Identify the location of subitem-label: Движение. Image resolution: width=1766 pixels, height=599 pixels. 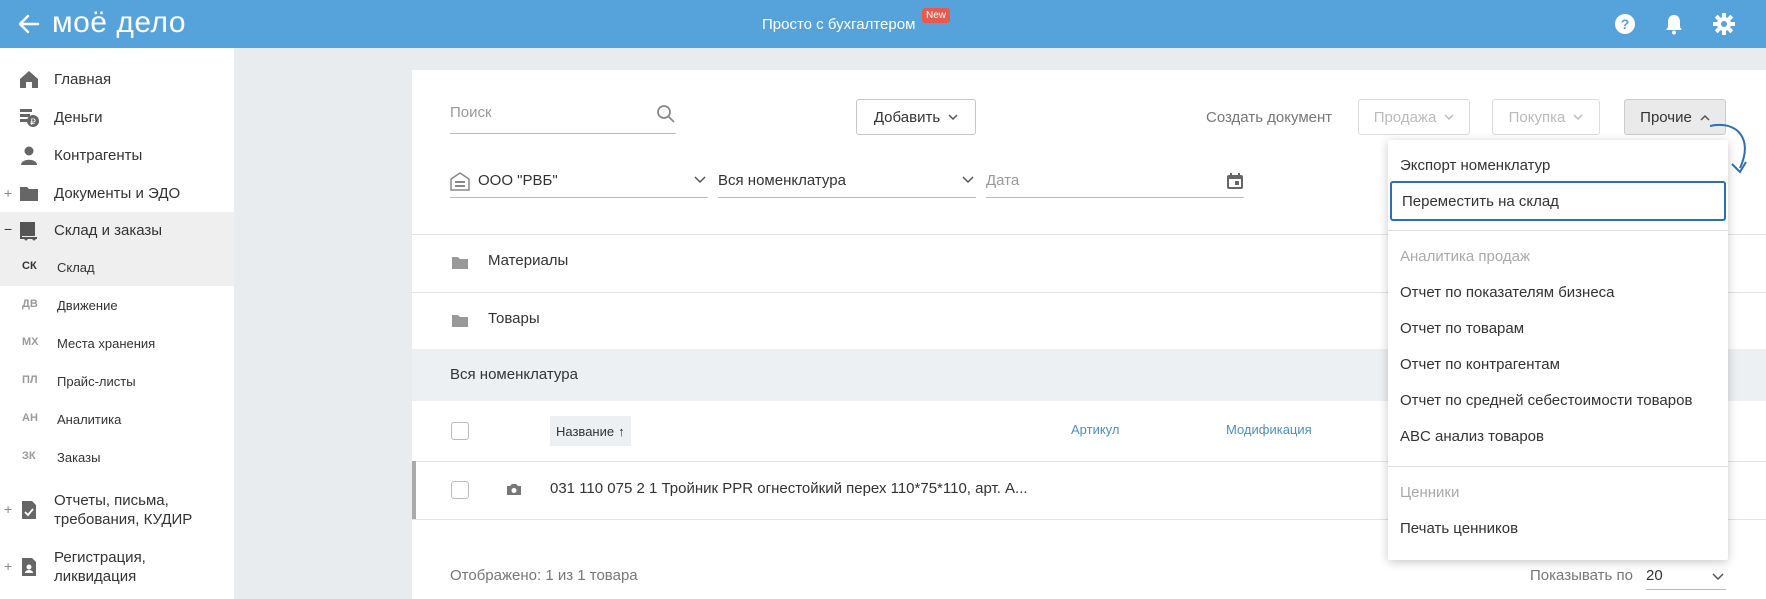
(87, 305).